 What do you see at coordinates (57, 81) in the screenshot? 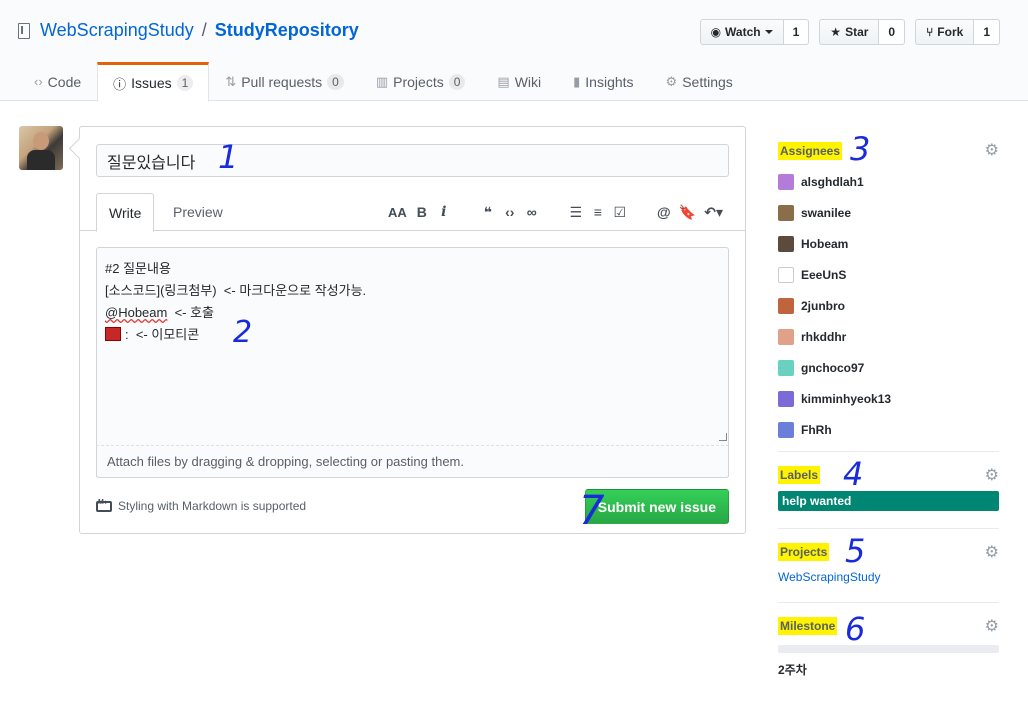
I see `tab-code: ‹› Code` at bounding box center [57, 81].